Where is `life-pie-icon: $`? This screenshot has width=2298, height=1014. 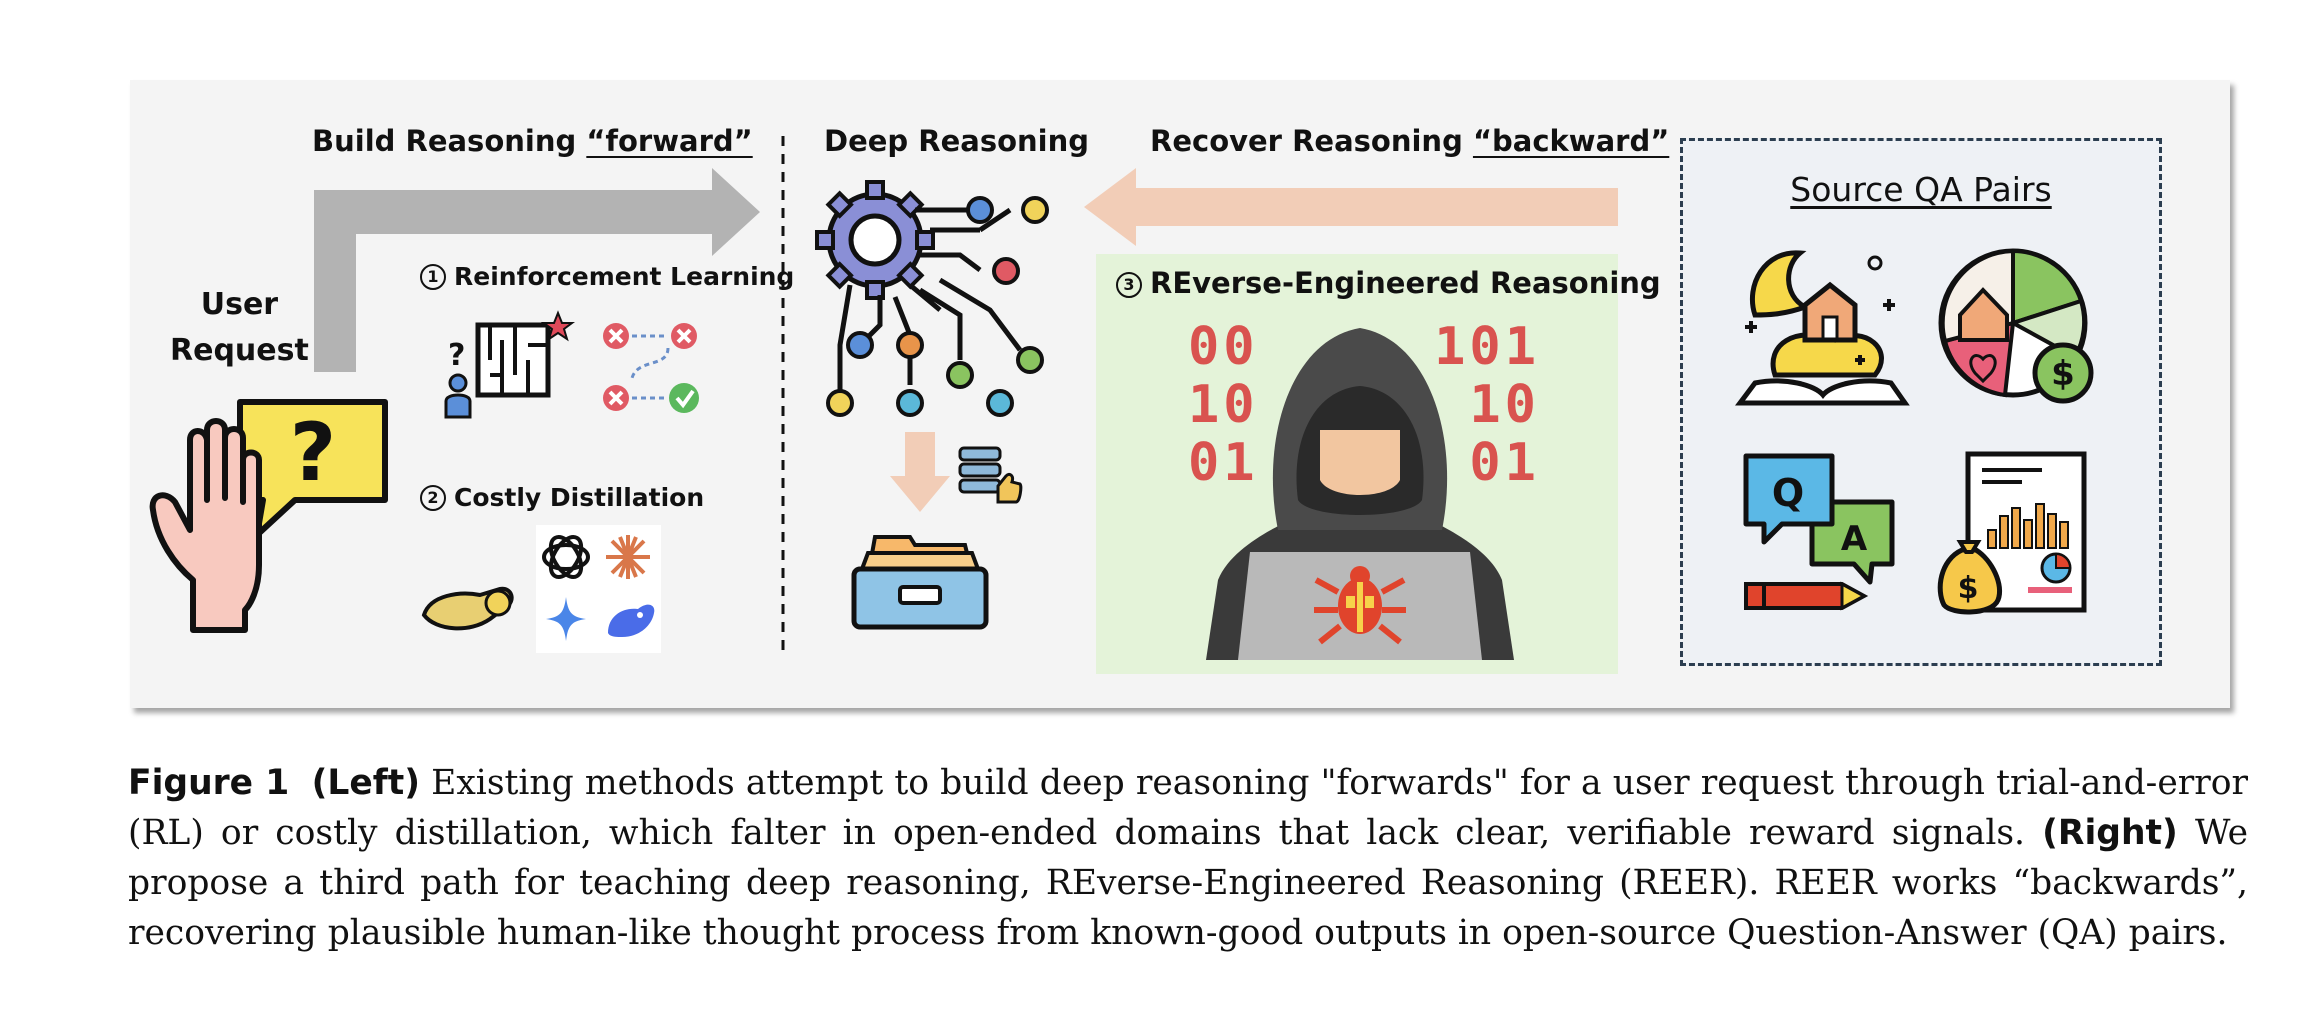 life-pie-icon: $ is located at coordinates (2016, 326).